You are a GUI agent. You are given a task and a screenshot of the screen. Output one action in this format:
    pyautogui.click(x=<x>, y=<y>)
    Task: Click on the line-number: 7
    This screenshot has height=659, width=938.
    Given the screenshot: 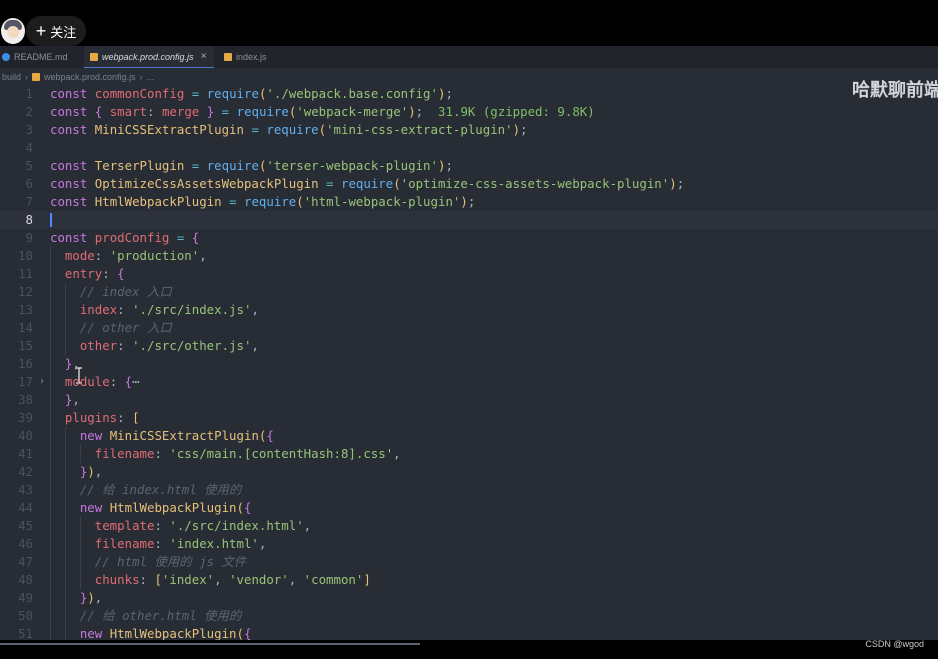 What is the action you would take?
    pyautogui.click(x=16, y=202)
    